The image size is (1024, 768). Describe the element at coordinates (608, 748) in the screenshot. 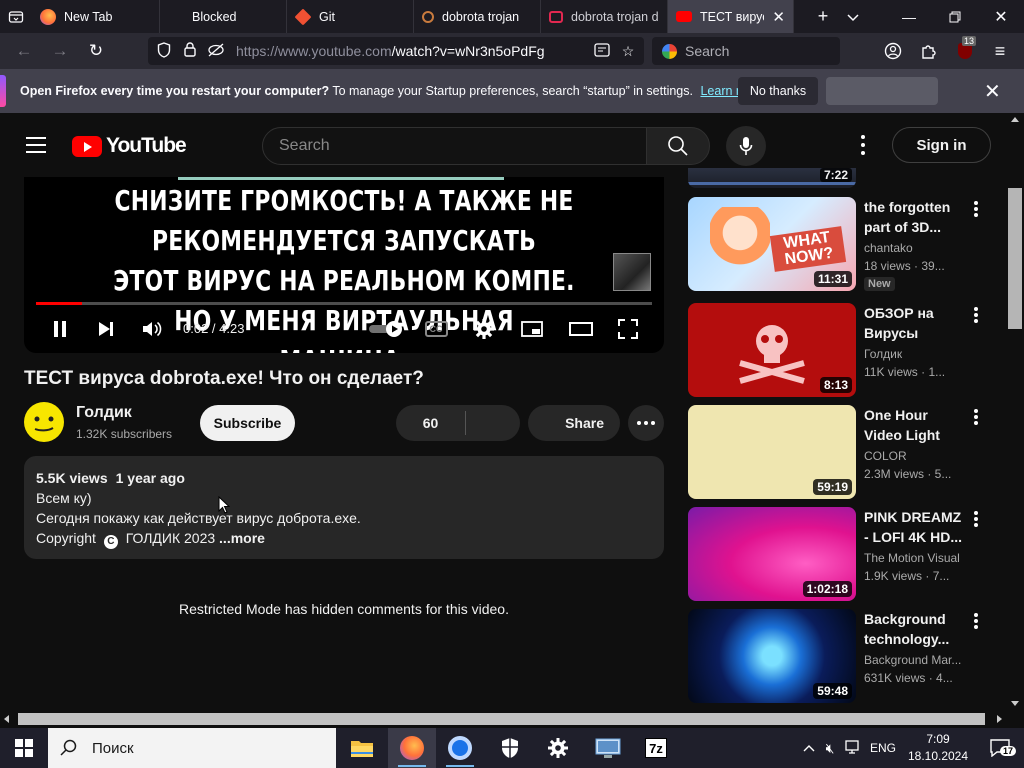

I see `remote-desktop-app` at that location.